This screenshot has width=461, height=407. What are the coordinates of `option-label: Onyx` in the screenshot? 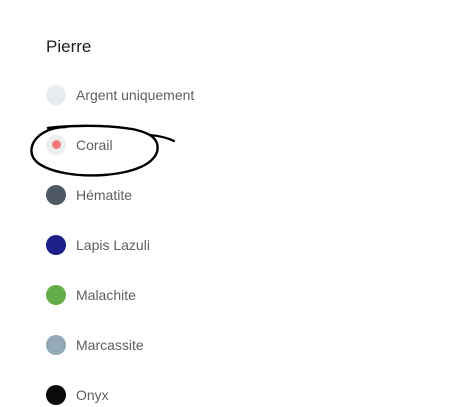 It's located at (92, 395).